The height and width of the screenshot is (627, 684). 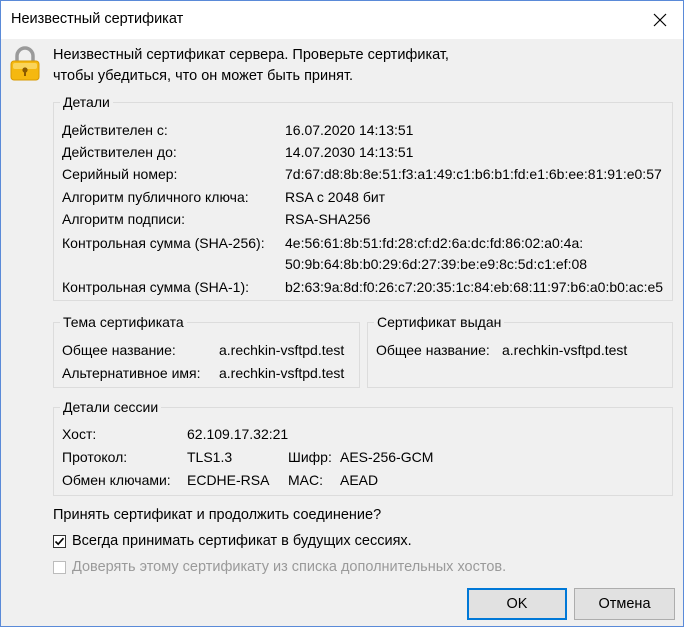 What do you see at coordinates (59, 567) in the screenshot?
I see `trust-hosts-checkbox` at bounding box center [59, 567].